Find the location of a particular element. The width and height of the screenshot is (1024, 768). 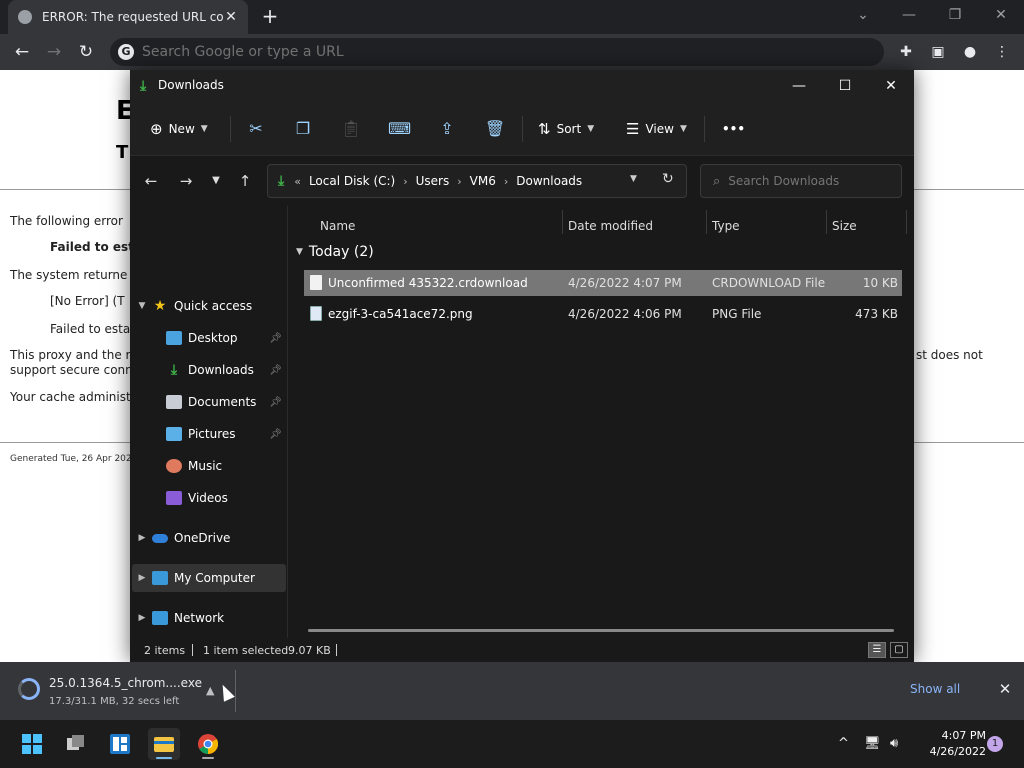

network-status-icon: 🖥︎ is located at coordinates (872, 743).